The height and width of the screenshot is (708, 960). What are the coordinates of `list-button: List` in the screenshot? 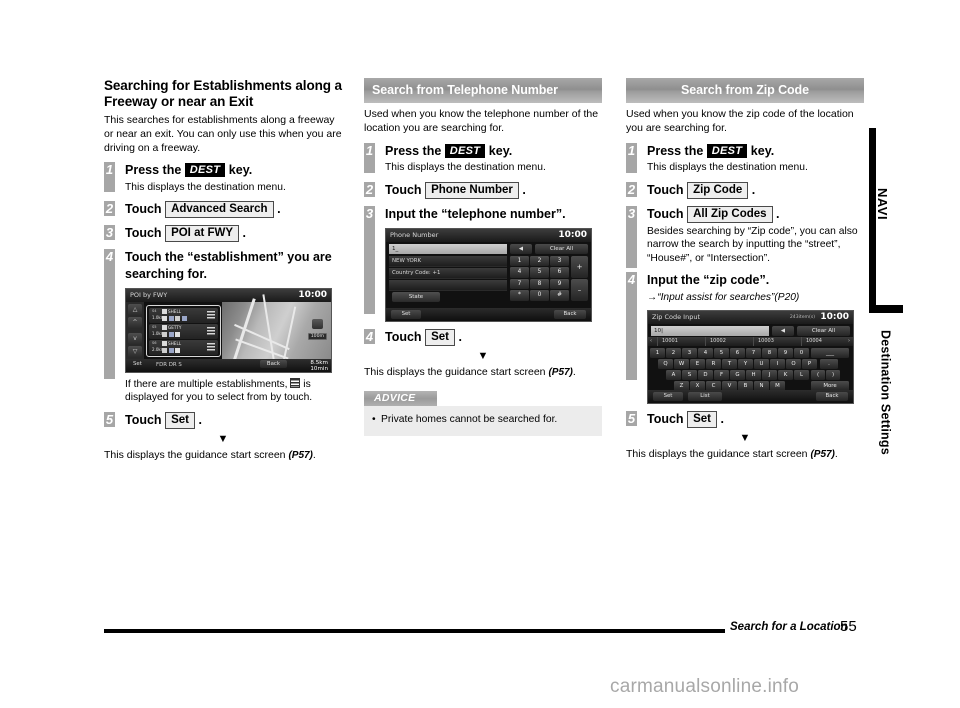 It's located at (705, 396).